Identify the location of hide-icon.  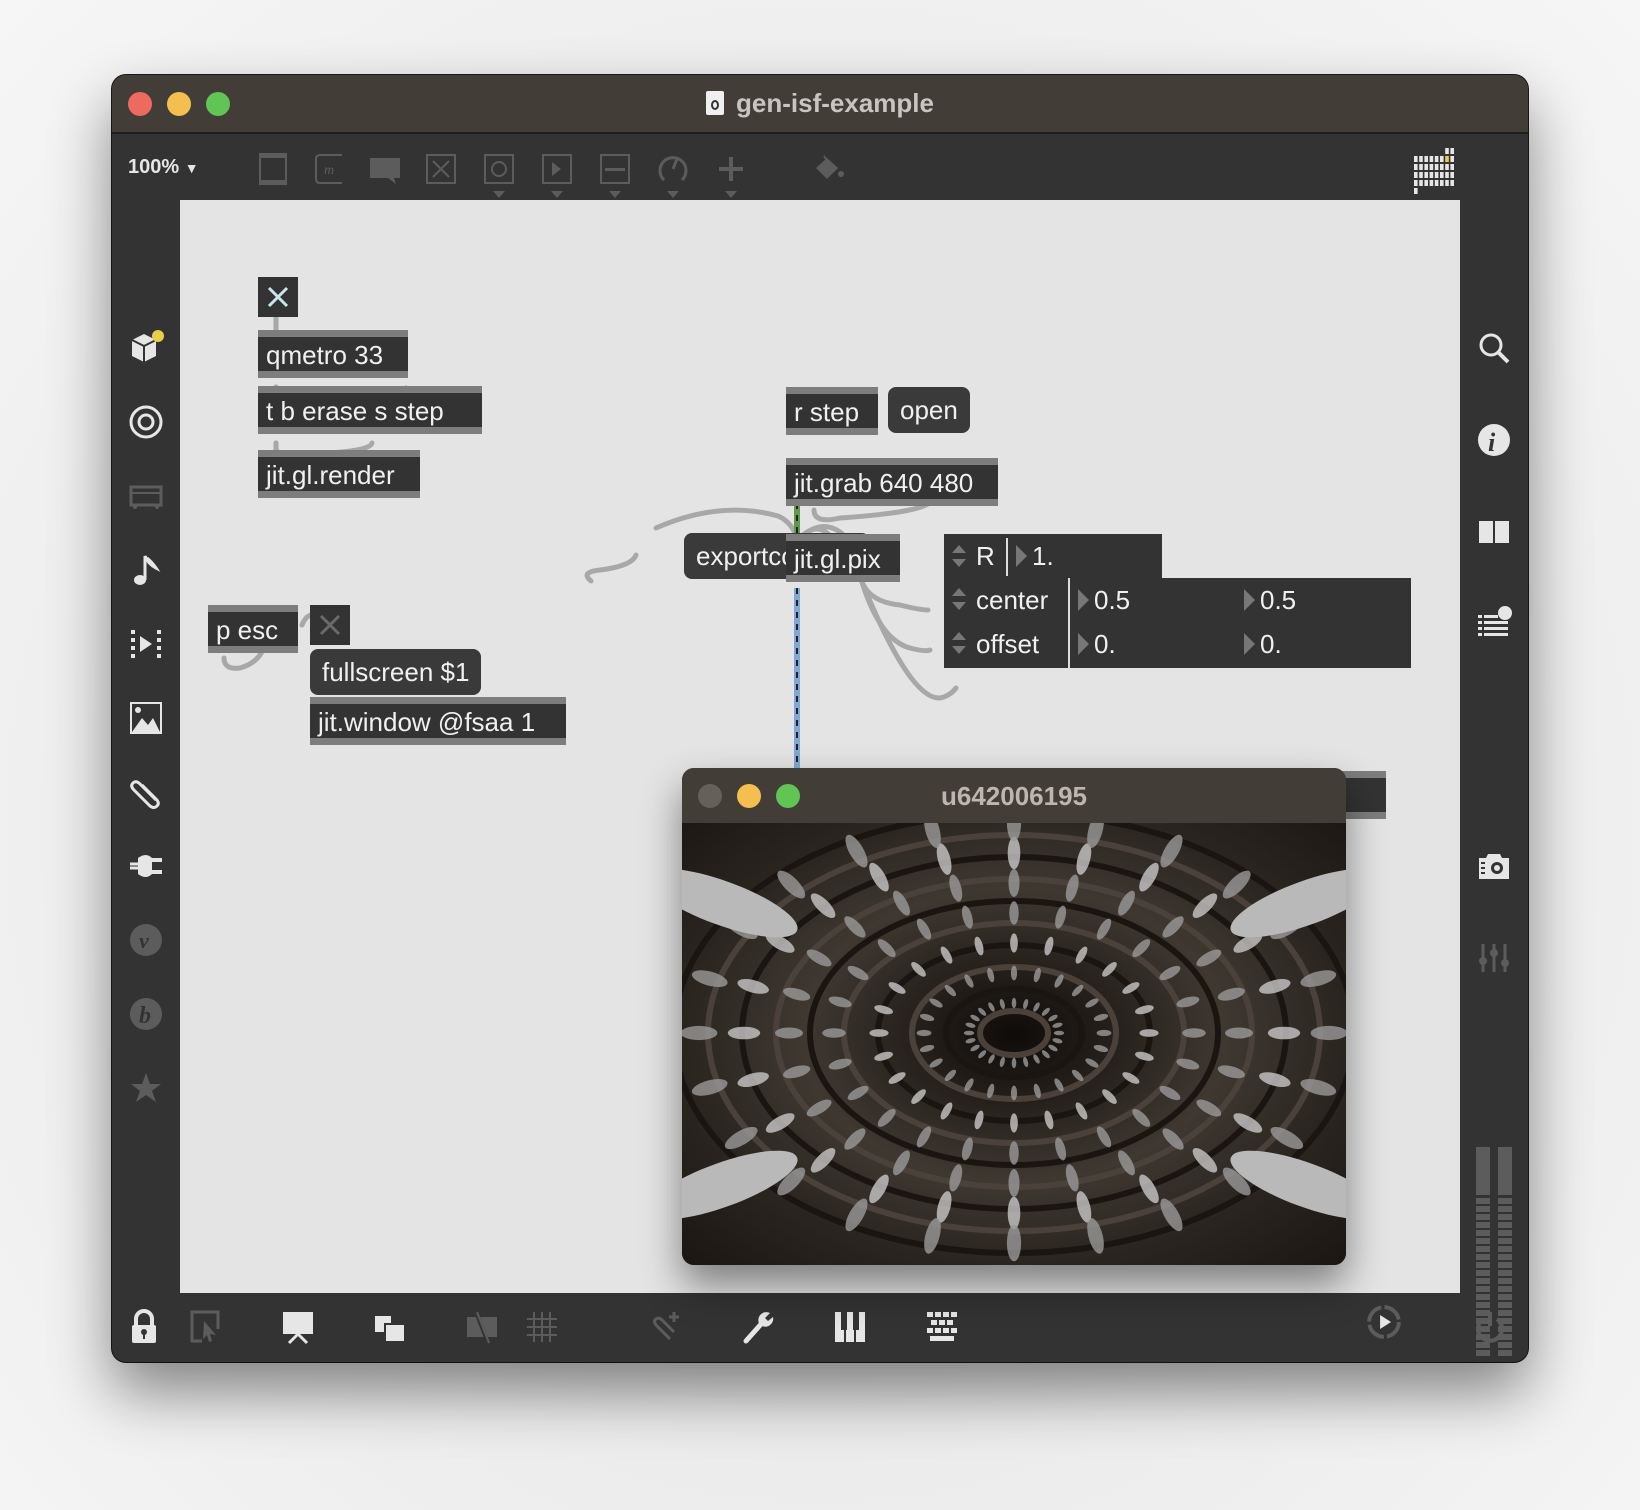
(482, 1327).